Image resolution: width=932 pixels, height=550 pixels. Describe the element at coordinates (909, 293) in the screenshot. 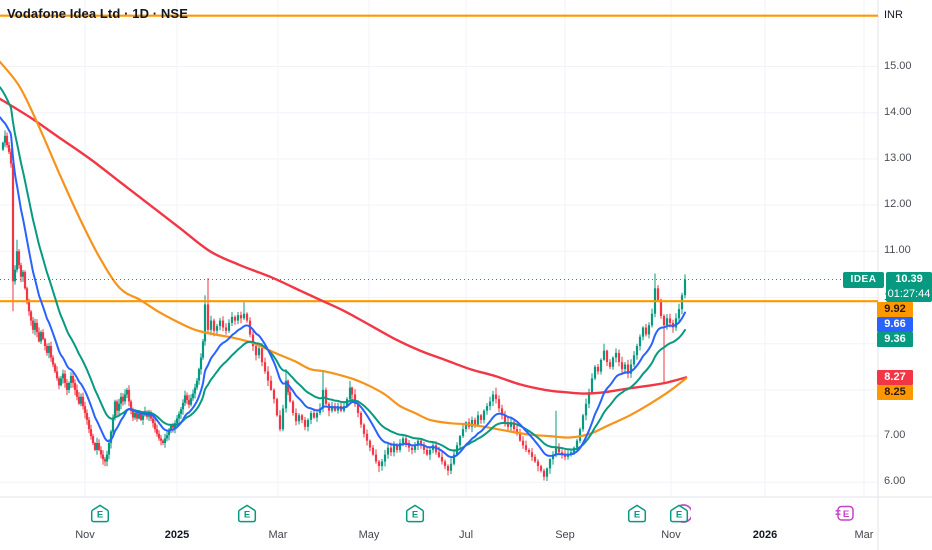

I see `countdown-timer: 01:27:44` at that location.